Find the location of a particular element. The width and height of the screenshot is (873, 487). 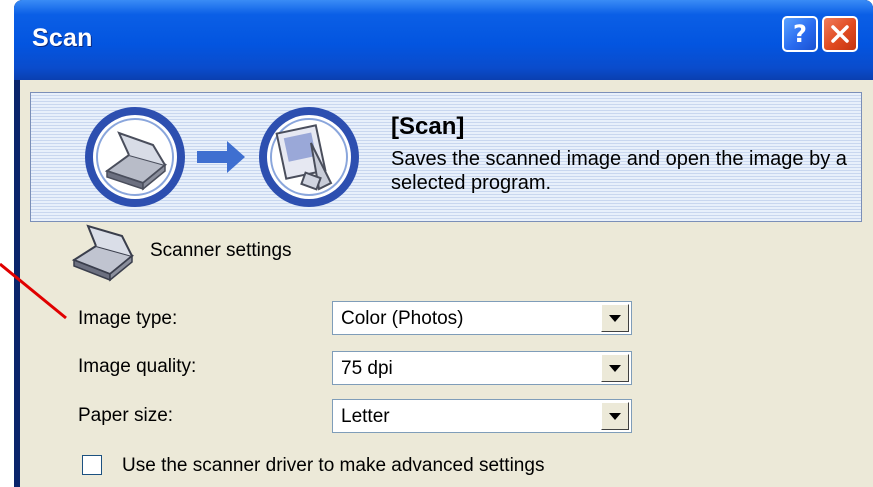

arrow-right-icon is located at coordinates (221, 157).